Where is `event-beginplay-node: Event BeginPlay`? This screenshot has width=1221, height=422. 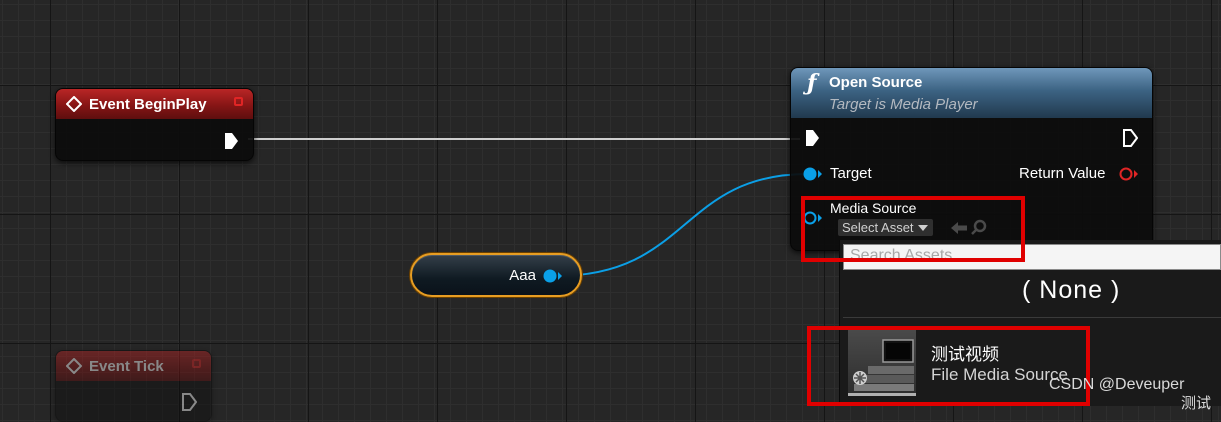 event-beginplay-node: Event BeginPlay is located at coordinates (154, 124).